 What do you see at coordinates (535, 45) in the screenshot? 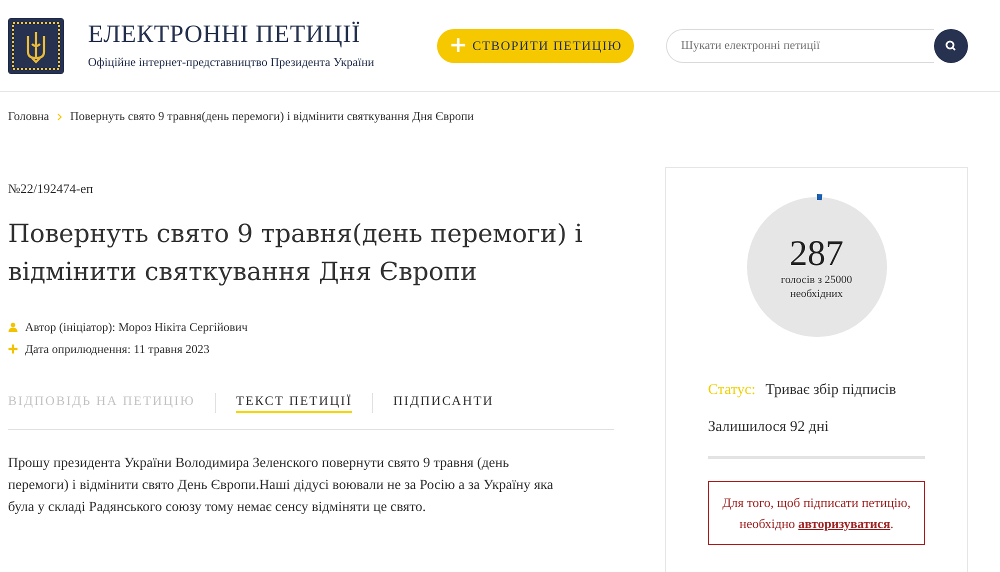
I see `create-petition-button: + СТВОРИТИ ПЕТИЦІЮ` at bounding box center [535, 45].